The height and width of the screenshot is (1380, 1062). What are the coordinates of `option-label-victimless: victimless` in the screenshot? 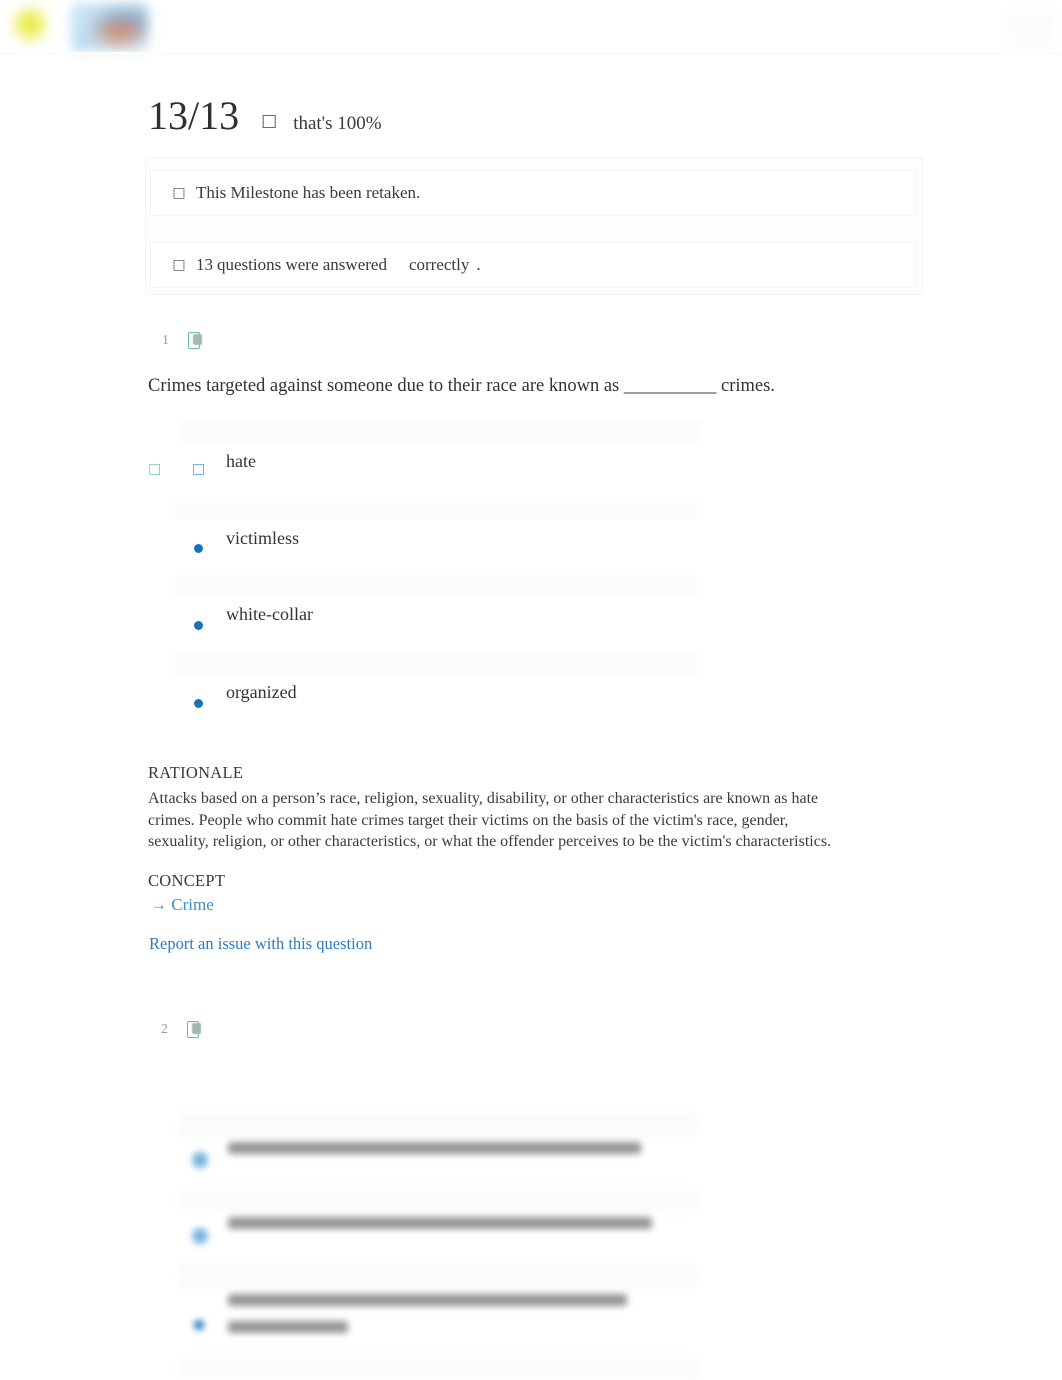 It's located at (262, 538).